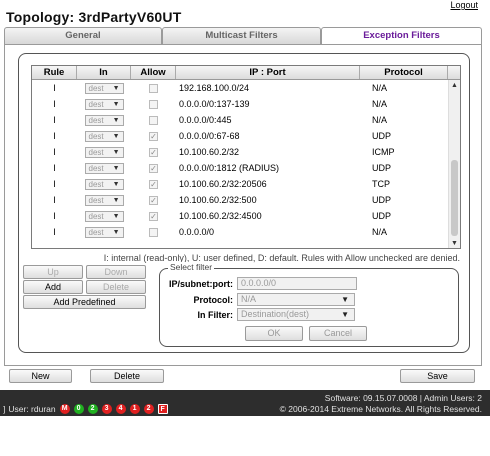 Image resolution: width=490 pixels, height=456 pixels. What do you see at coordinates (134, 409) in the screenshot?
I see `alarm-badge: 1` at bounding box center [134, 409].